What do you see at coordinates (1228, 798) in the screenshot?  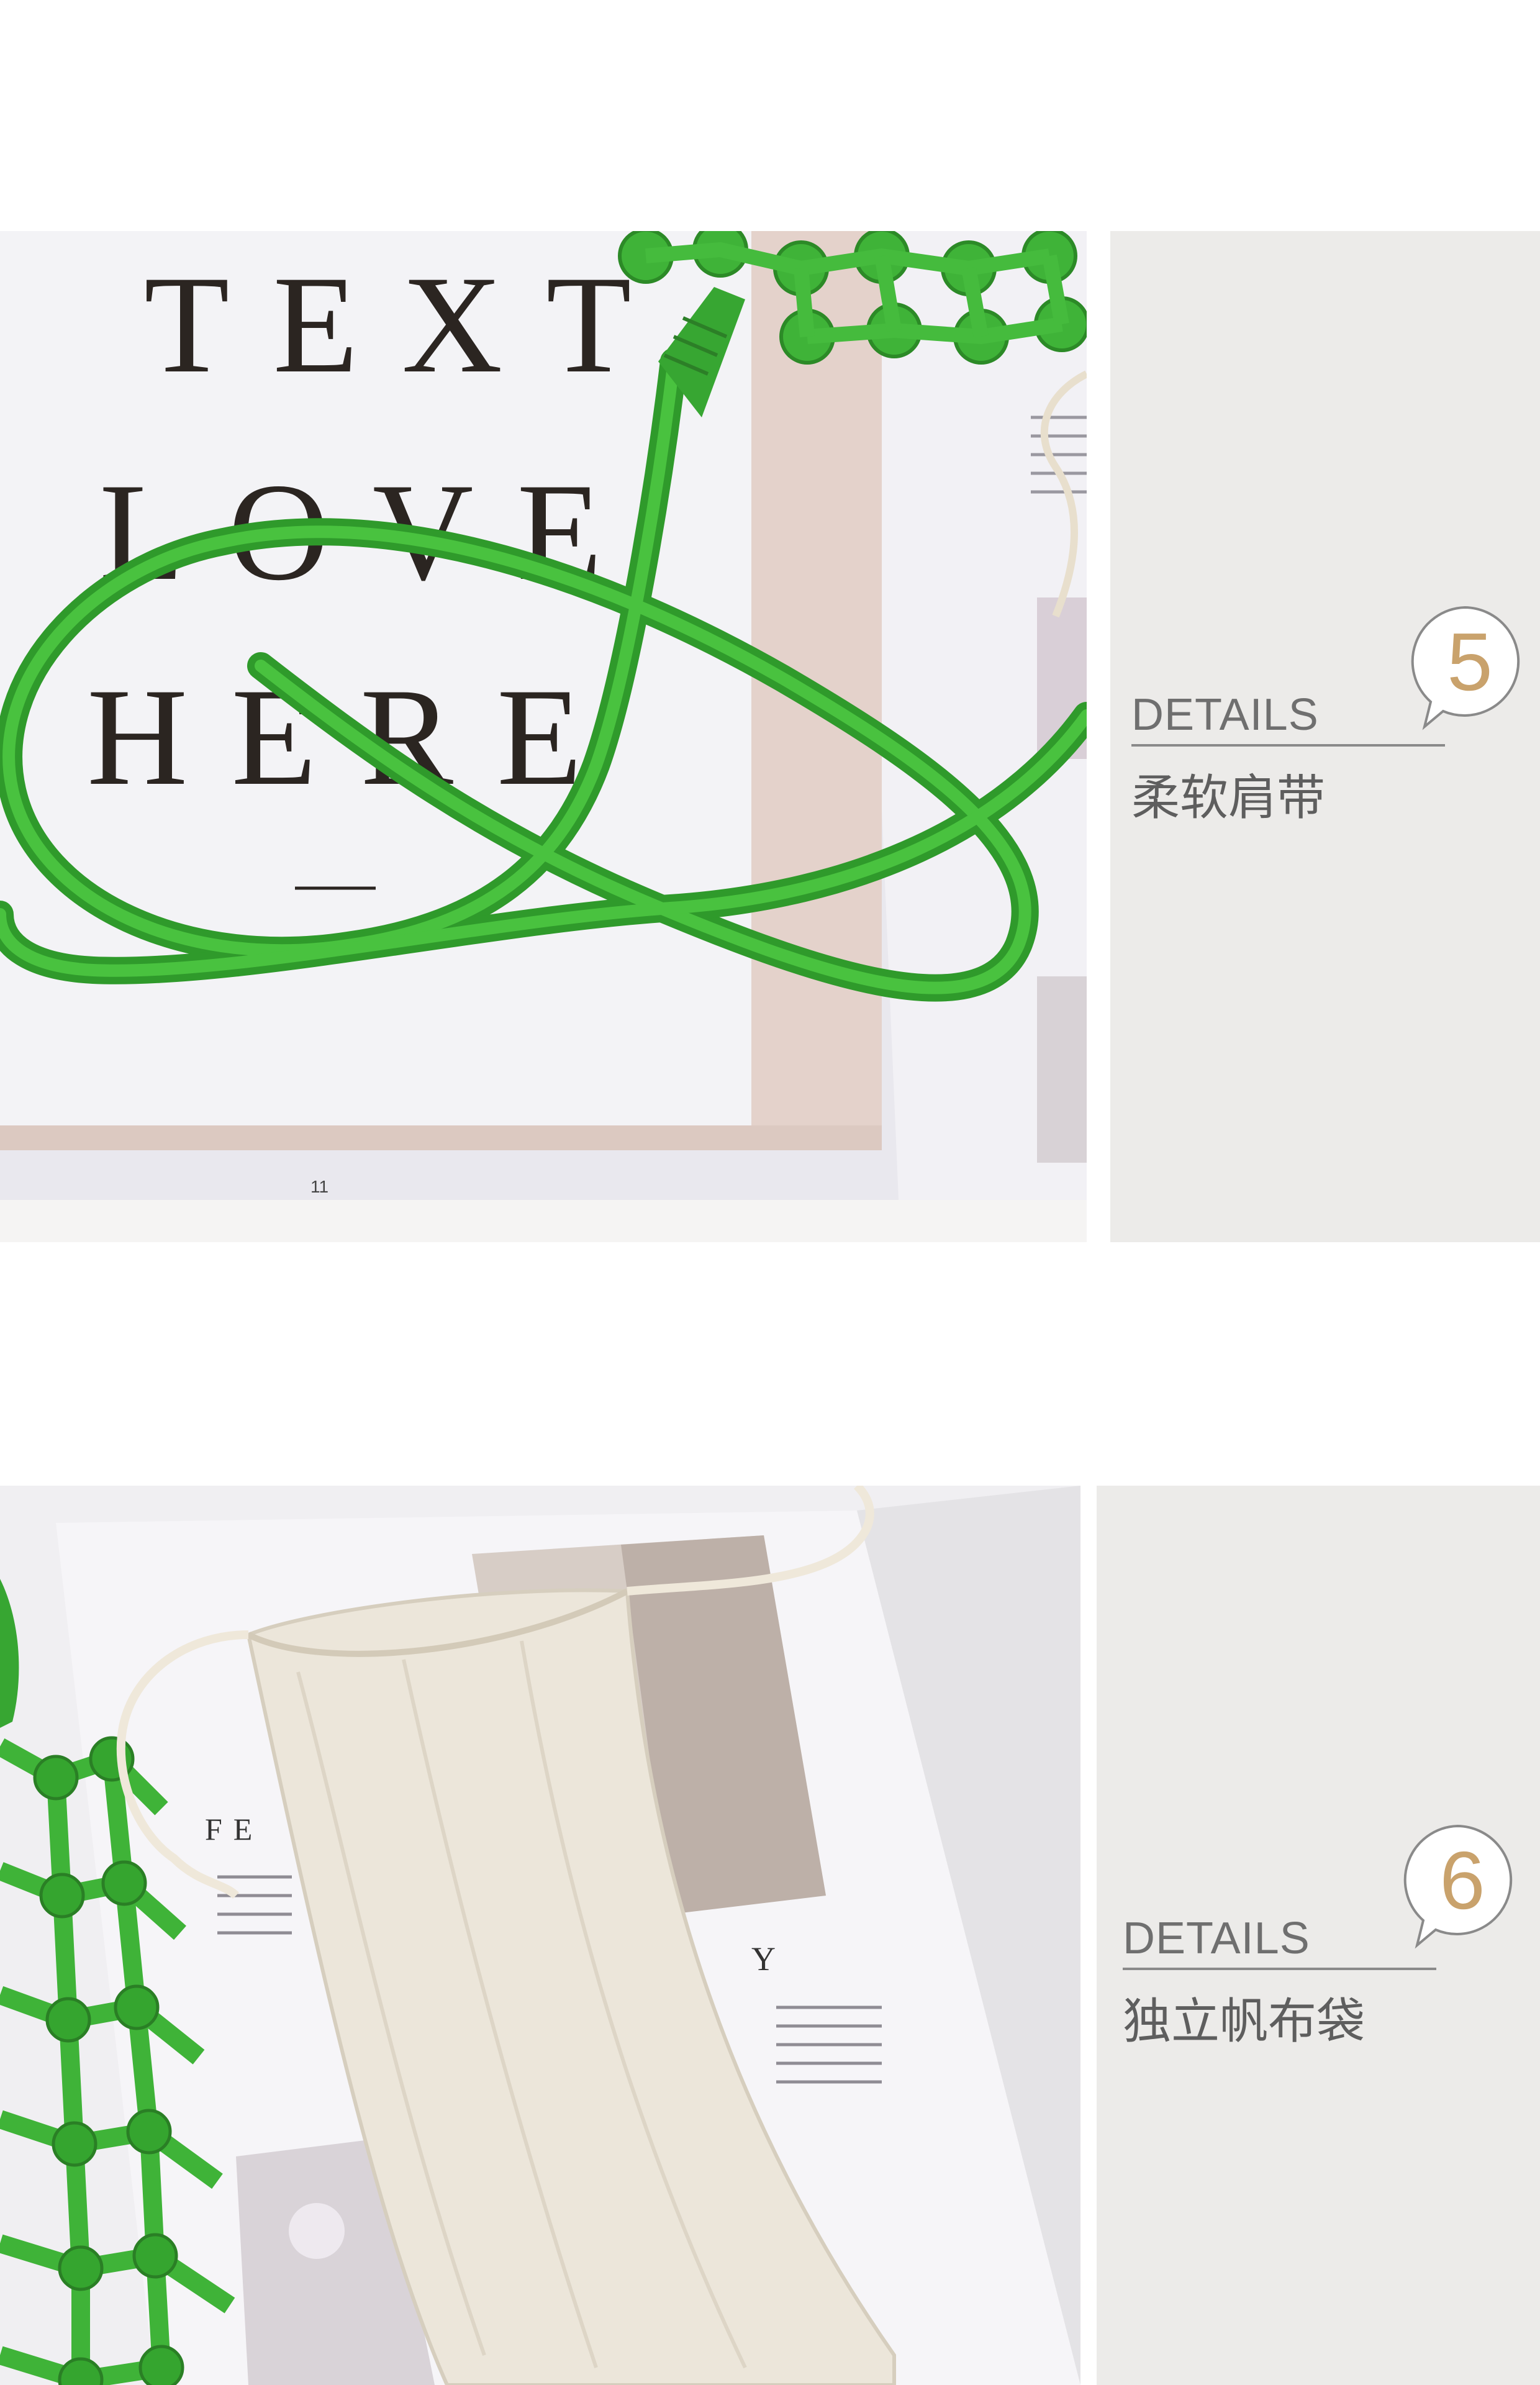 I see `detail-caption: 柔软肩带` at bounding box center [1228, 798].